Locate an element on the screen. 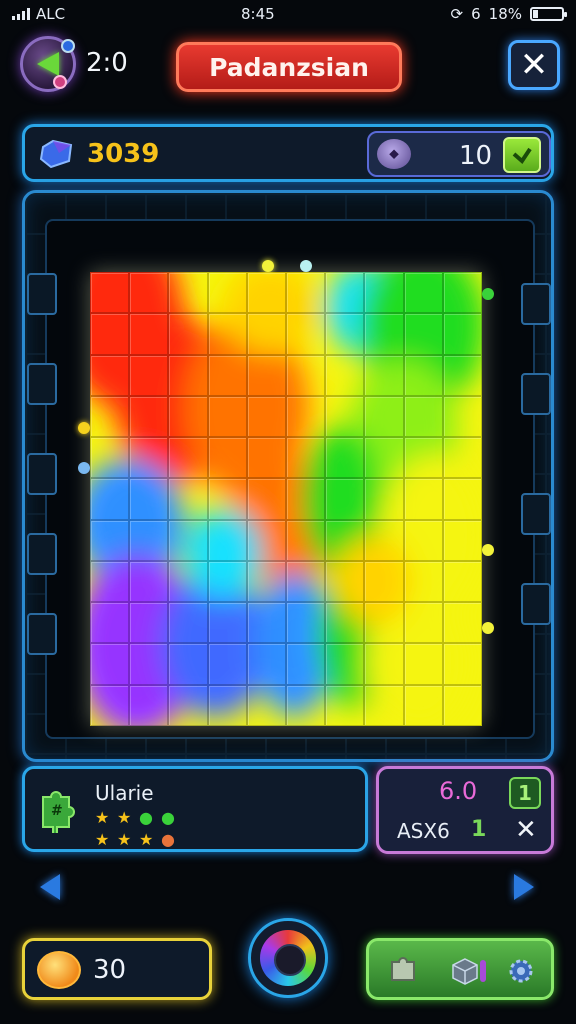 The image size is (576, 1024). next-arrow-button is located at coordinates (524, 887).